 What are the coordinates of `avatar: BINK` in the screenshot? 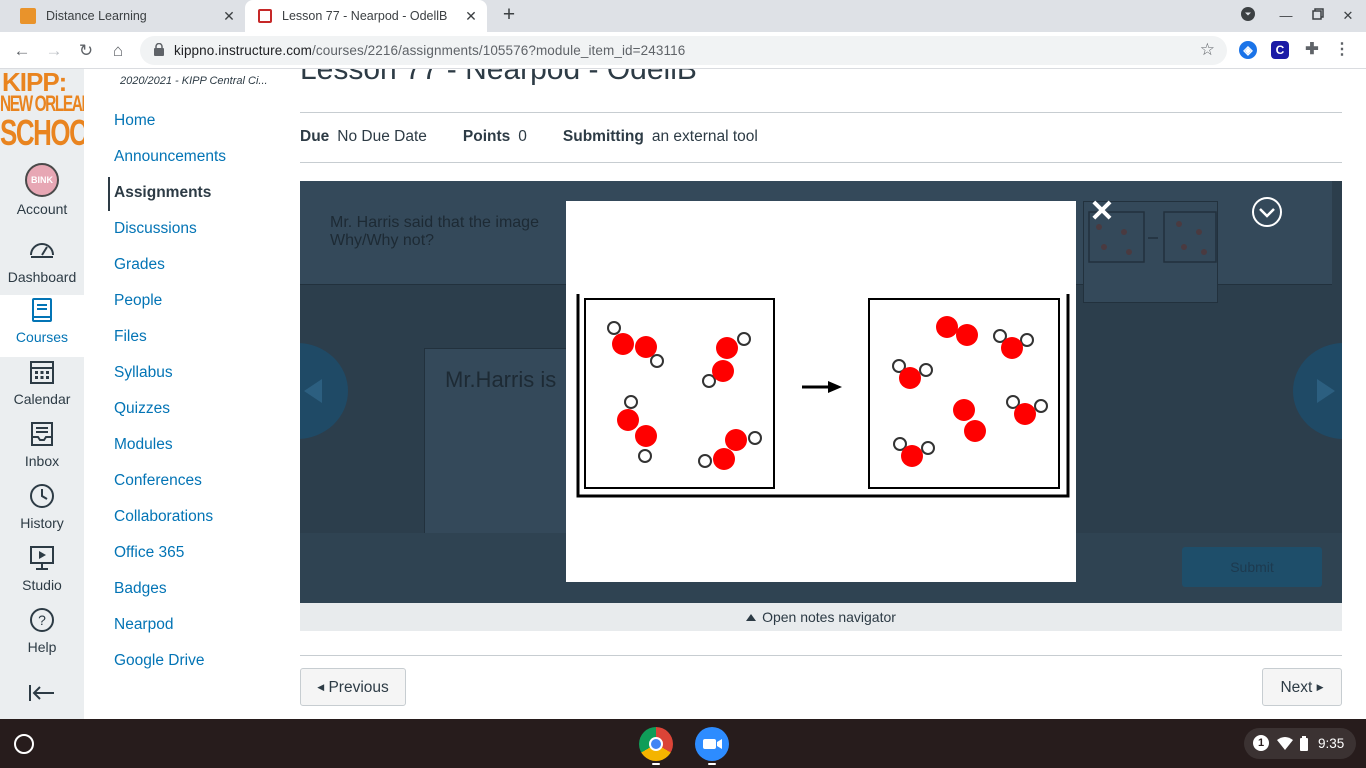 It's located at (42, 180).